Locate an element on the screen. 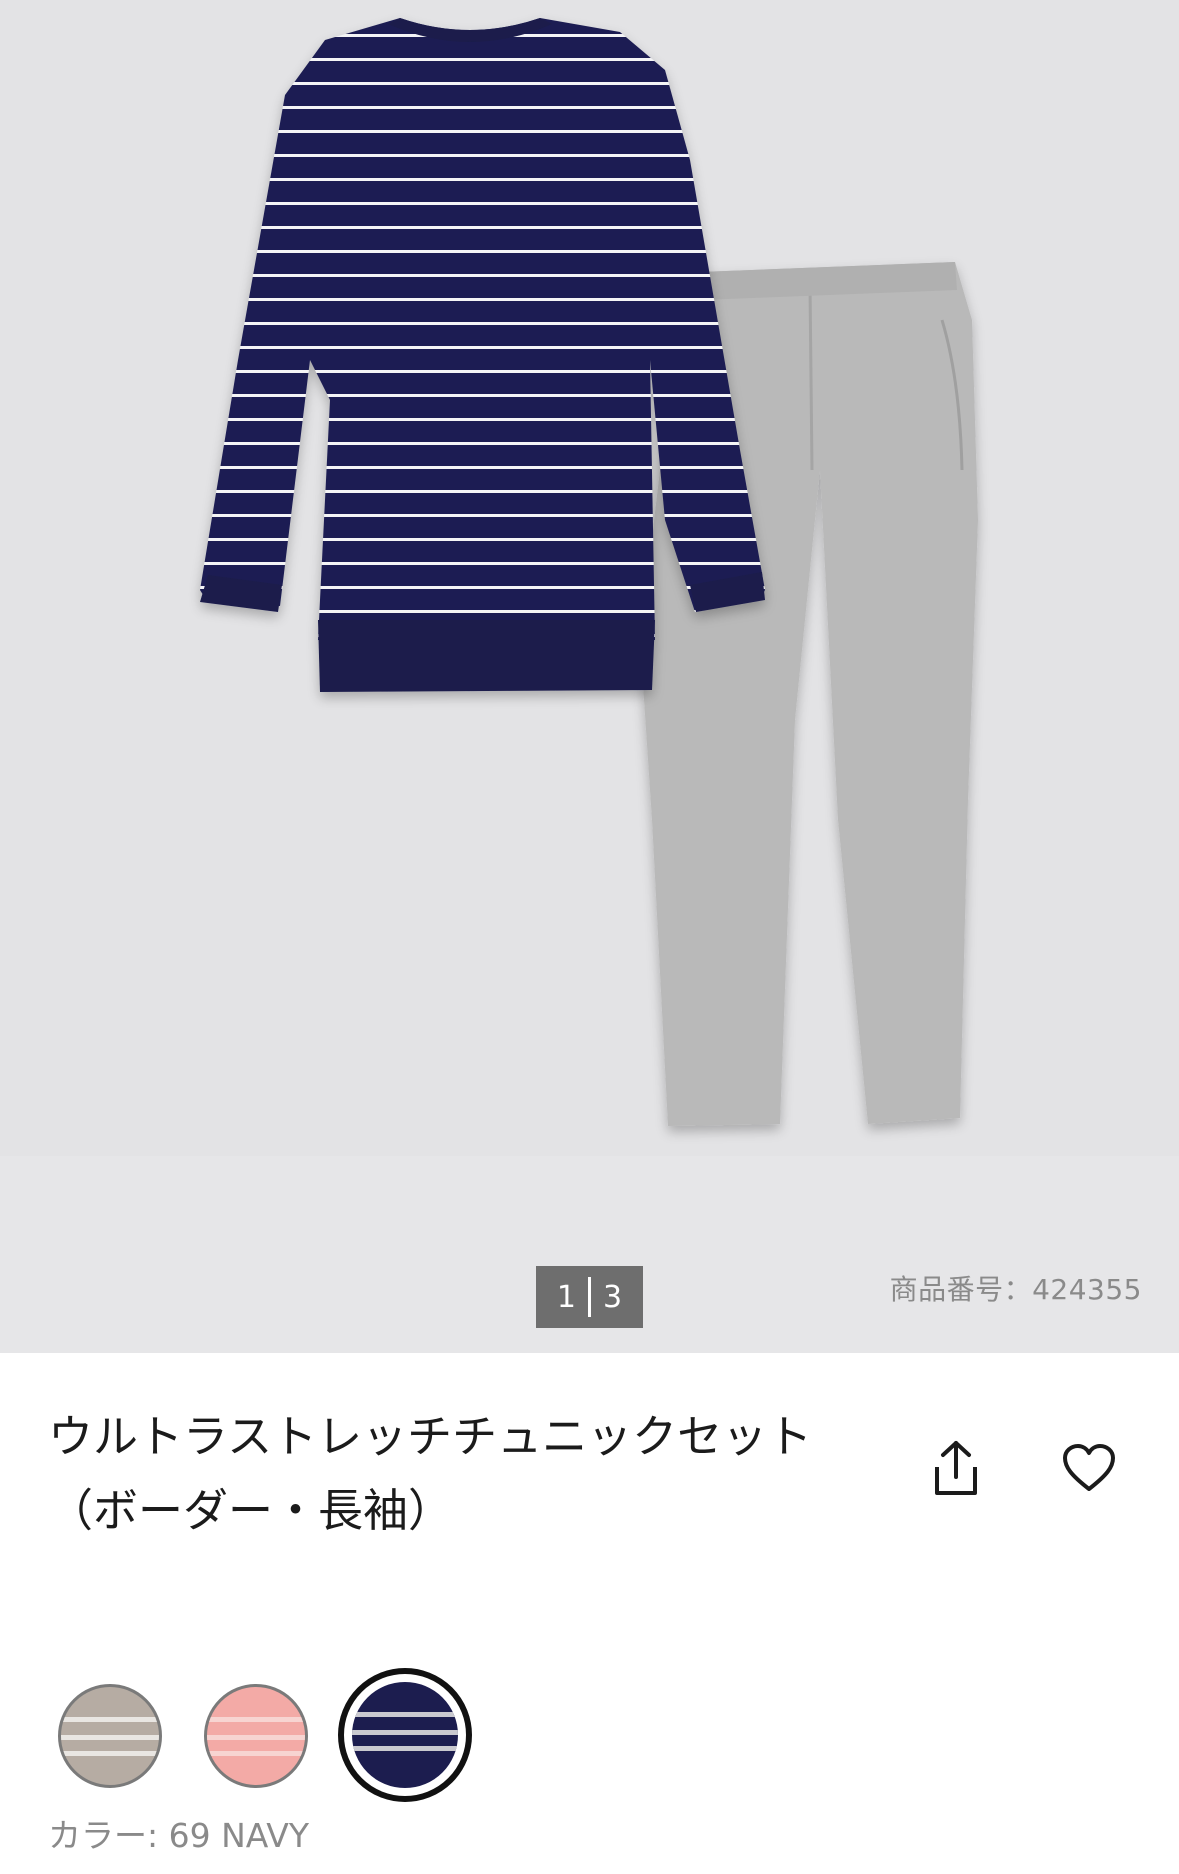  product-code: 商品番号：424355 is located at coordinates (1015, 1289).